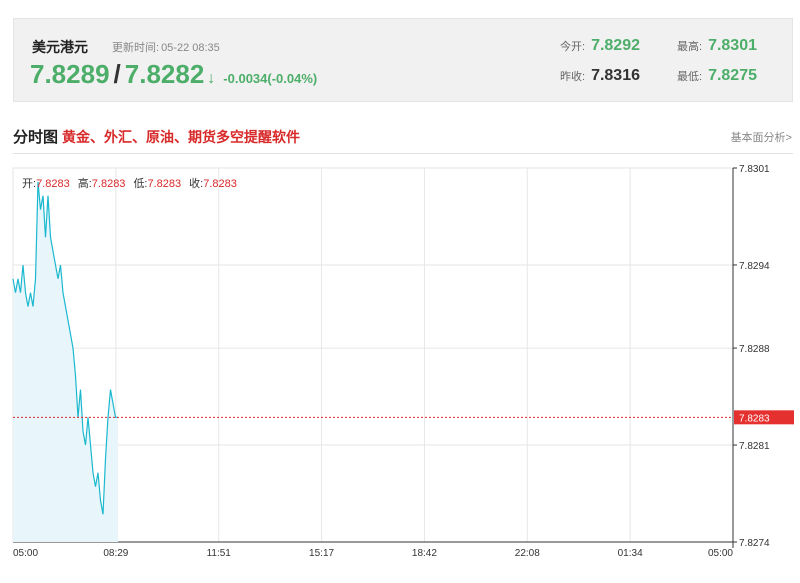 This screenshot has height=583, width=800. Describe the element at coordinates (190, 48) in the screenshot. I see `update-time-value: 05-22 08:35` at that location.